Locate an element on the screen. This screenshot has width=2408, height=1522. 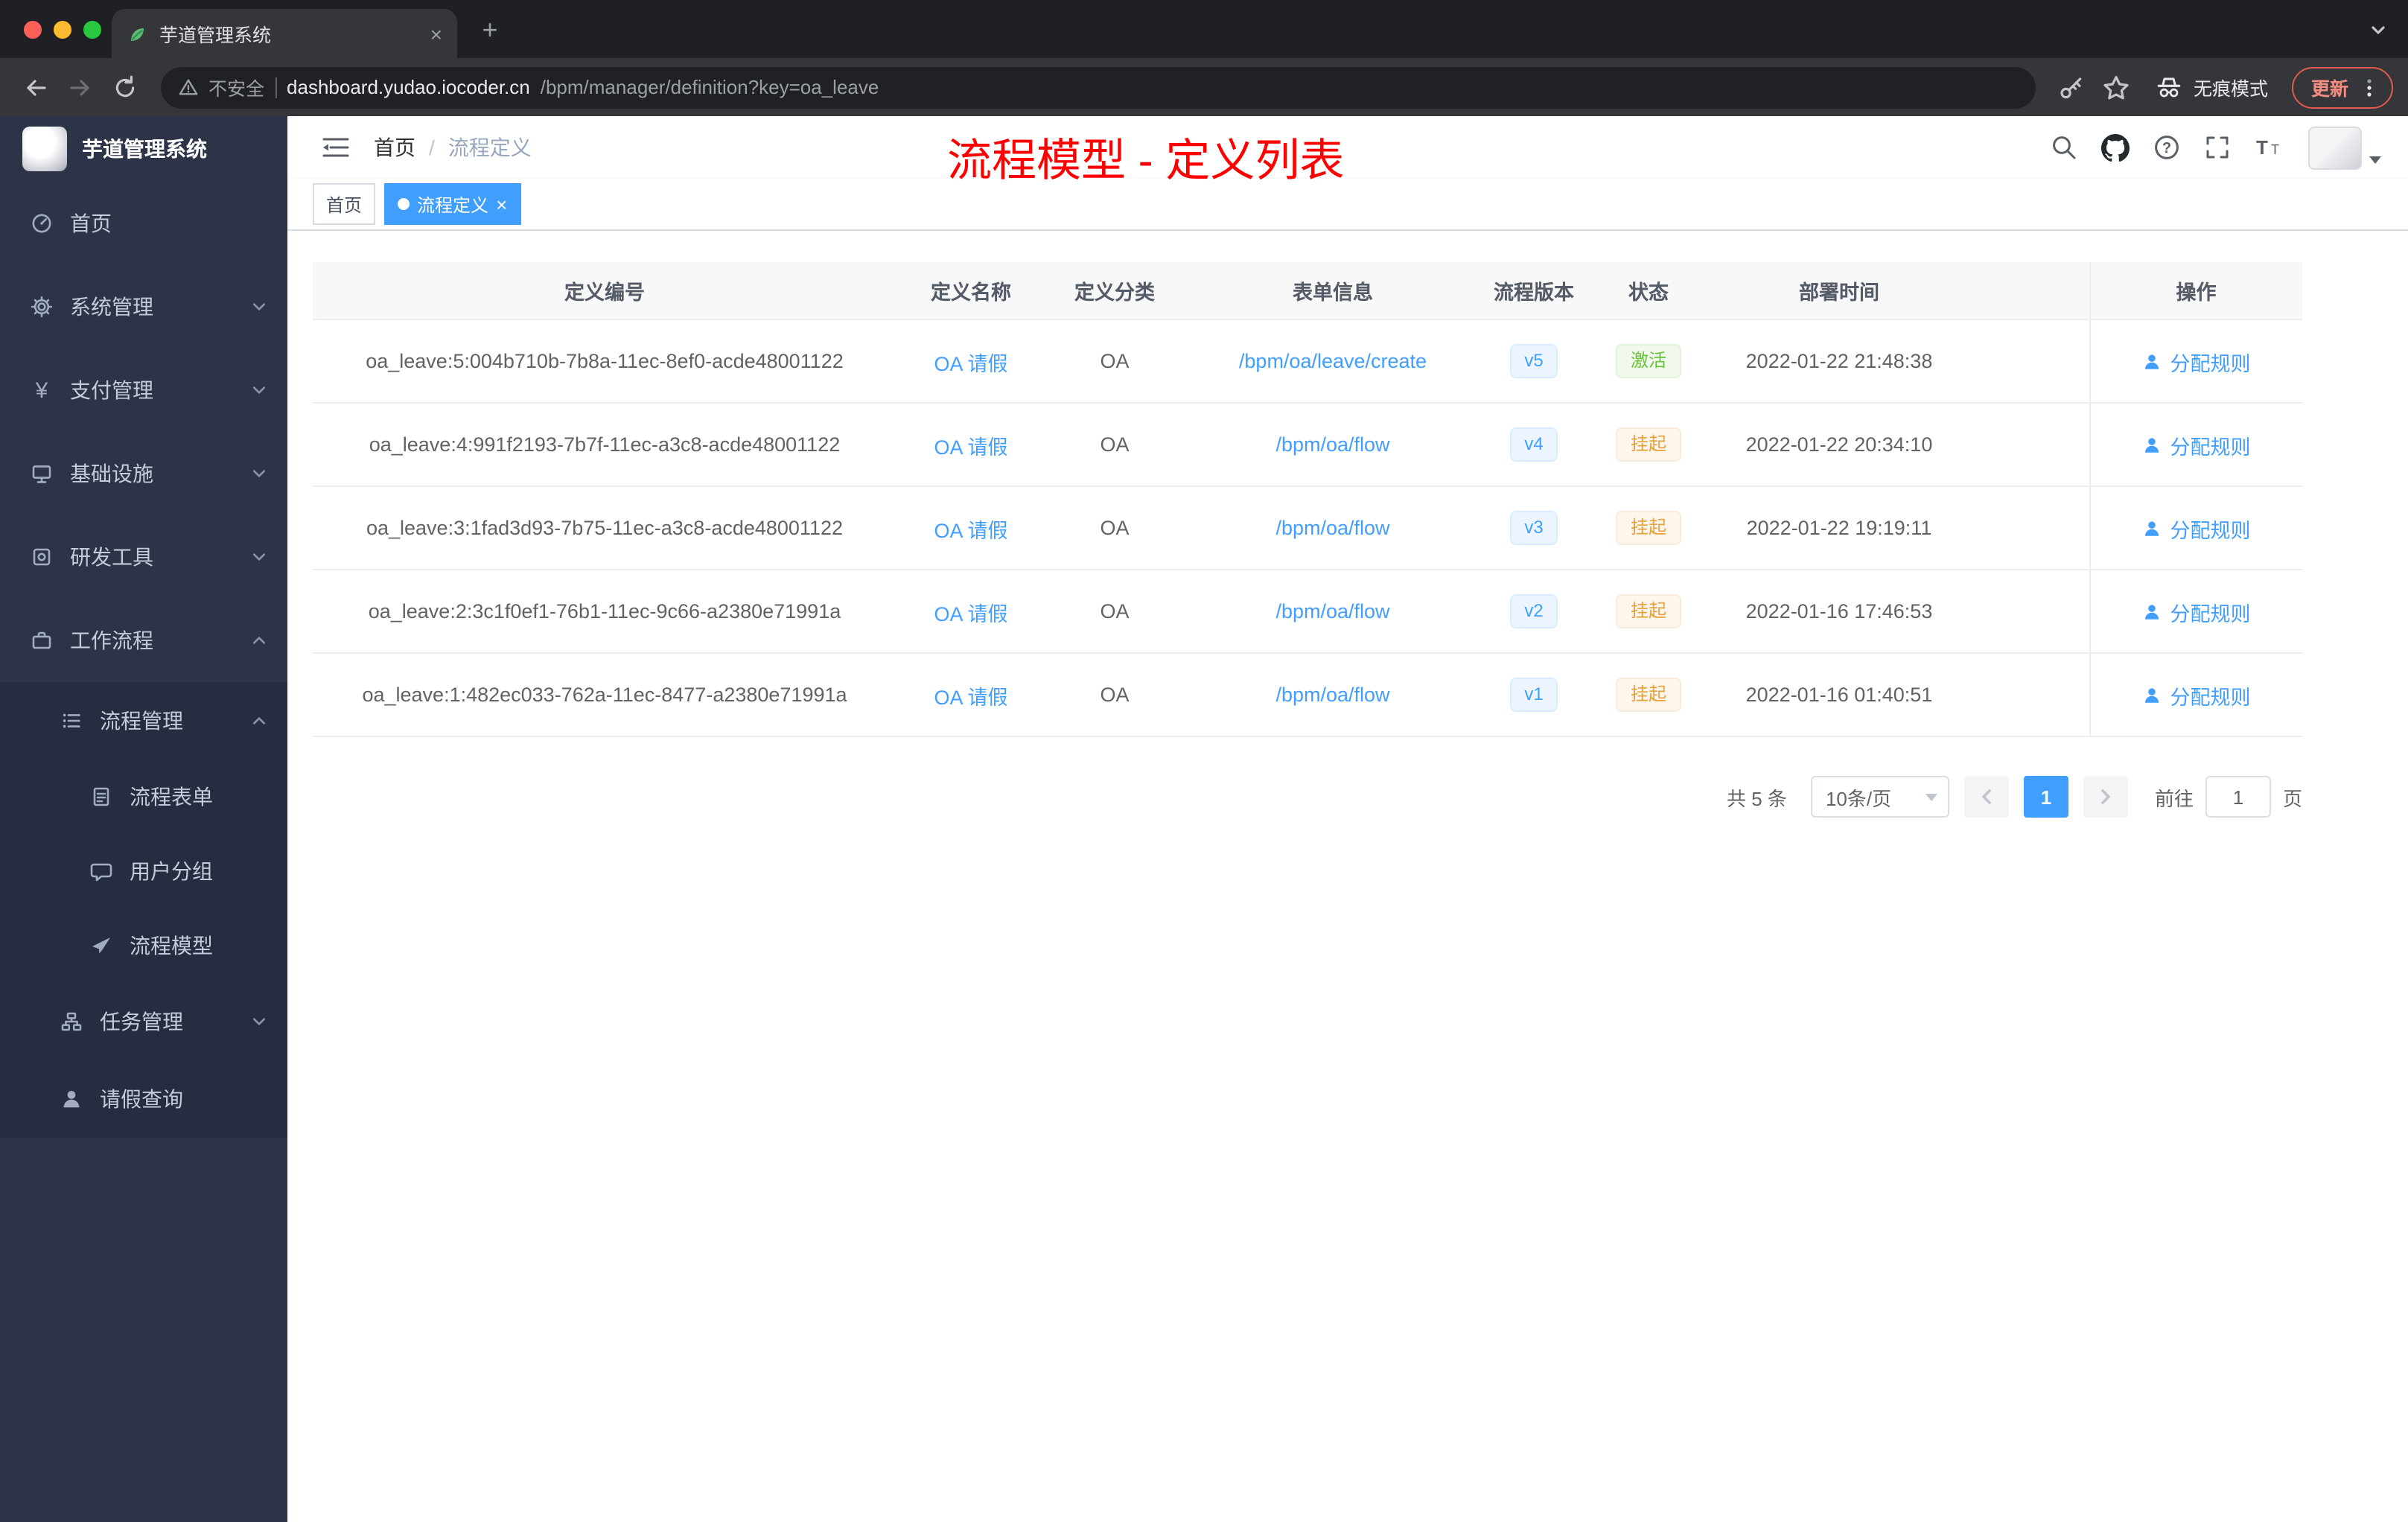
logo-title: 芋道管理系统 is located at coordinates (144, 149).